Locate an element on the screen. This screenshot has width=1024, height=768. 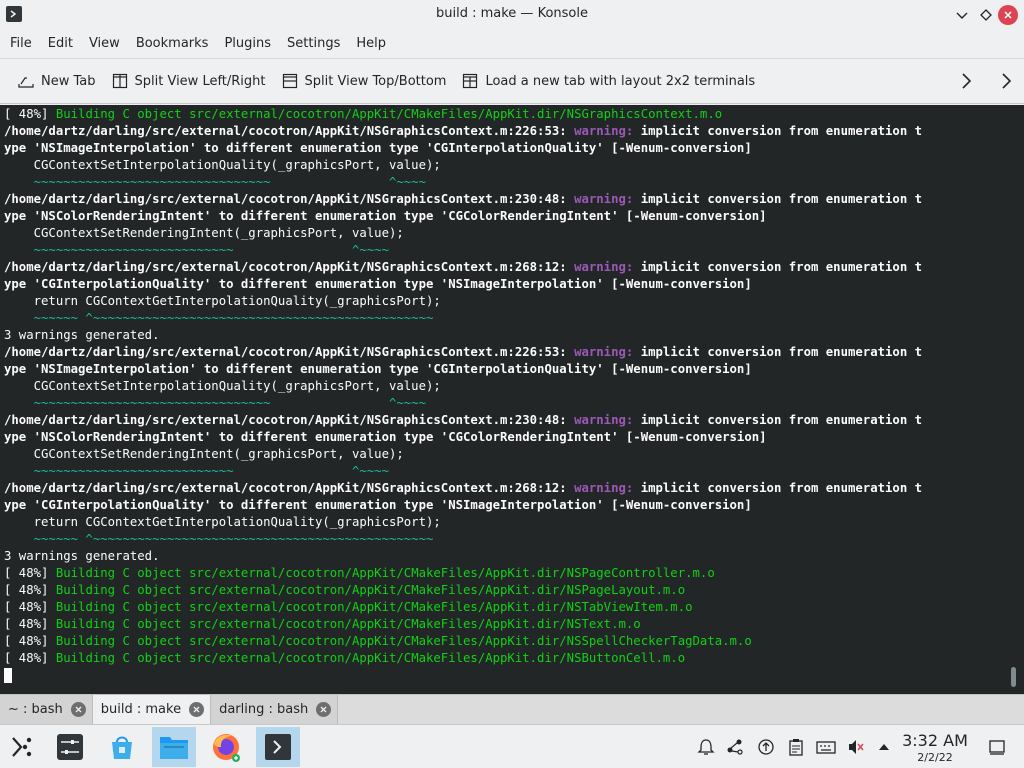
tab-darling-bash: darling : bash is located at coordinates (275, 709).